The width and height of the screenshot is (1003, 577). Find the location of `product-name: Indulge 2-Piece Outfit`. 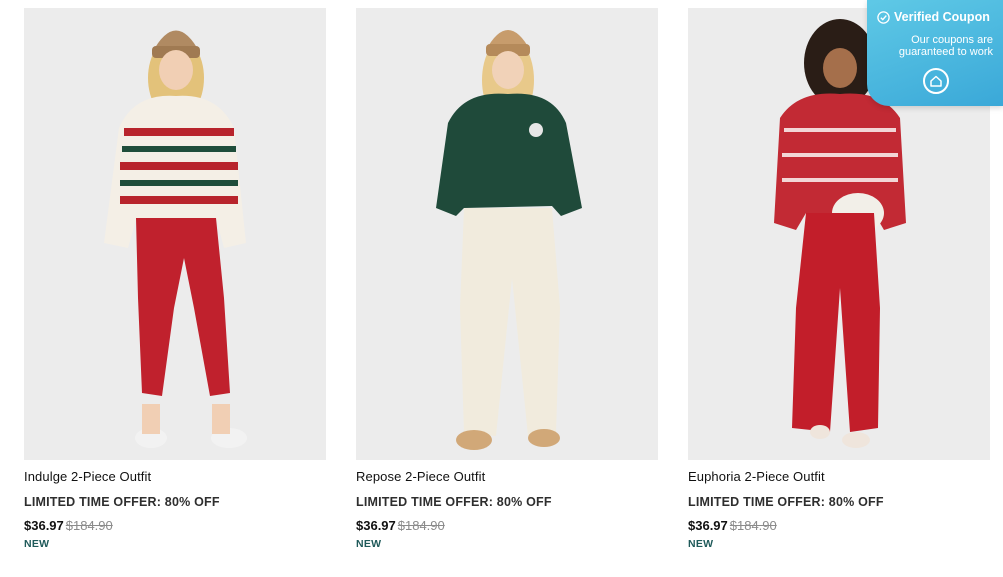

product-name: Indulge 2-Piece Outfit is located at coordinates (175, 477).